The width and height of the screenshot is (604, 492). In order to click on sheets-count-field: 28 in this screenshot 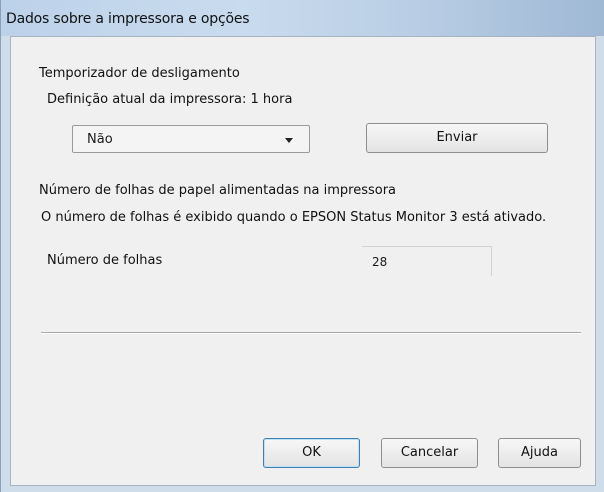, I will do `click(427, 261)`.